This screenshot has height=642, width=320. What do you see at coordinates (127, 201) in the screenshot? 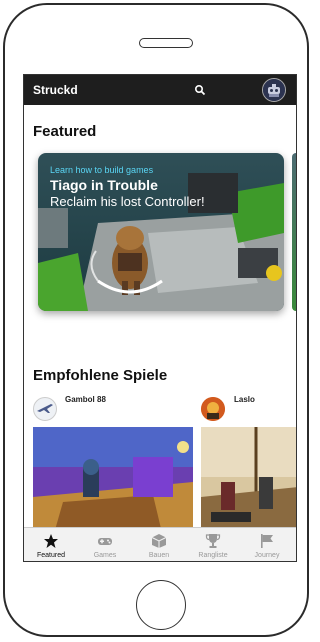
I see `featured-card-subtitle: Reclaim his lost Controller!` at bounding box center [127, 201].